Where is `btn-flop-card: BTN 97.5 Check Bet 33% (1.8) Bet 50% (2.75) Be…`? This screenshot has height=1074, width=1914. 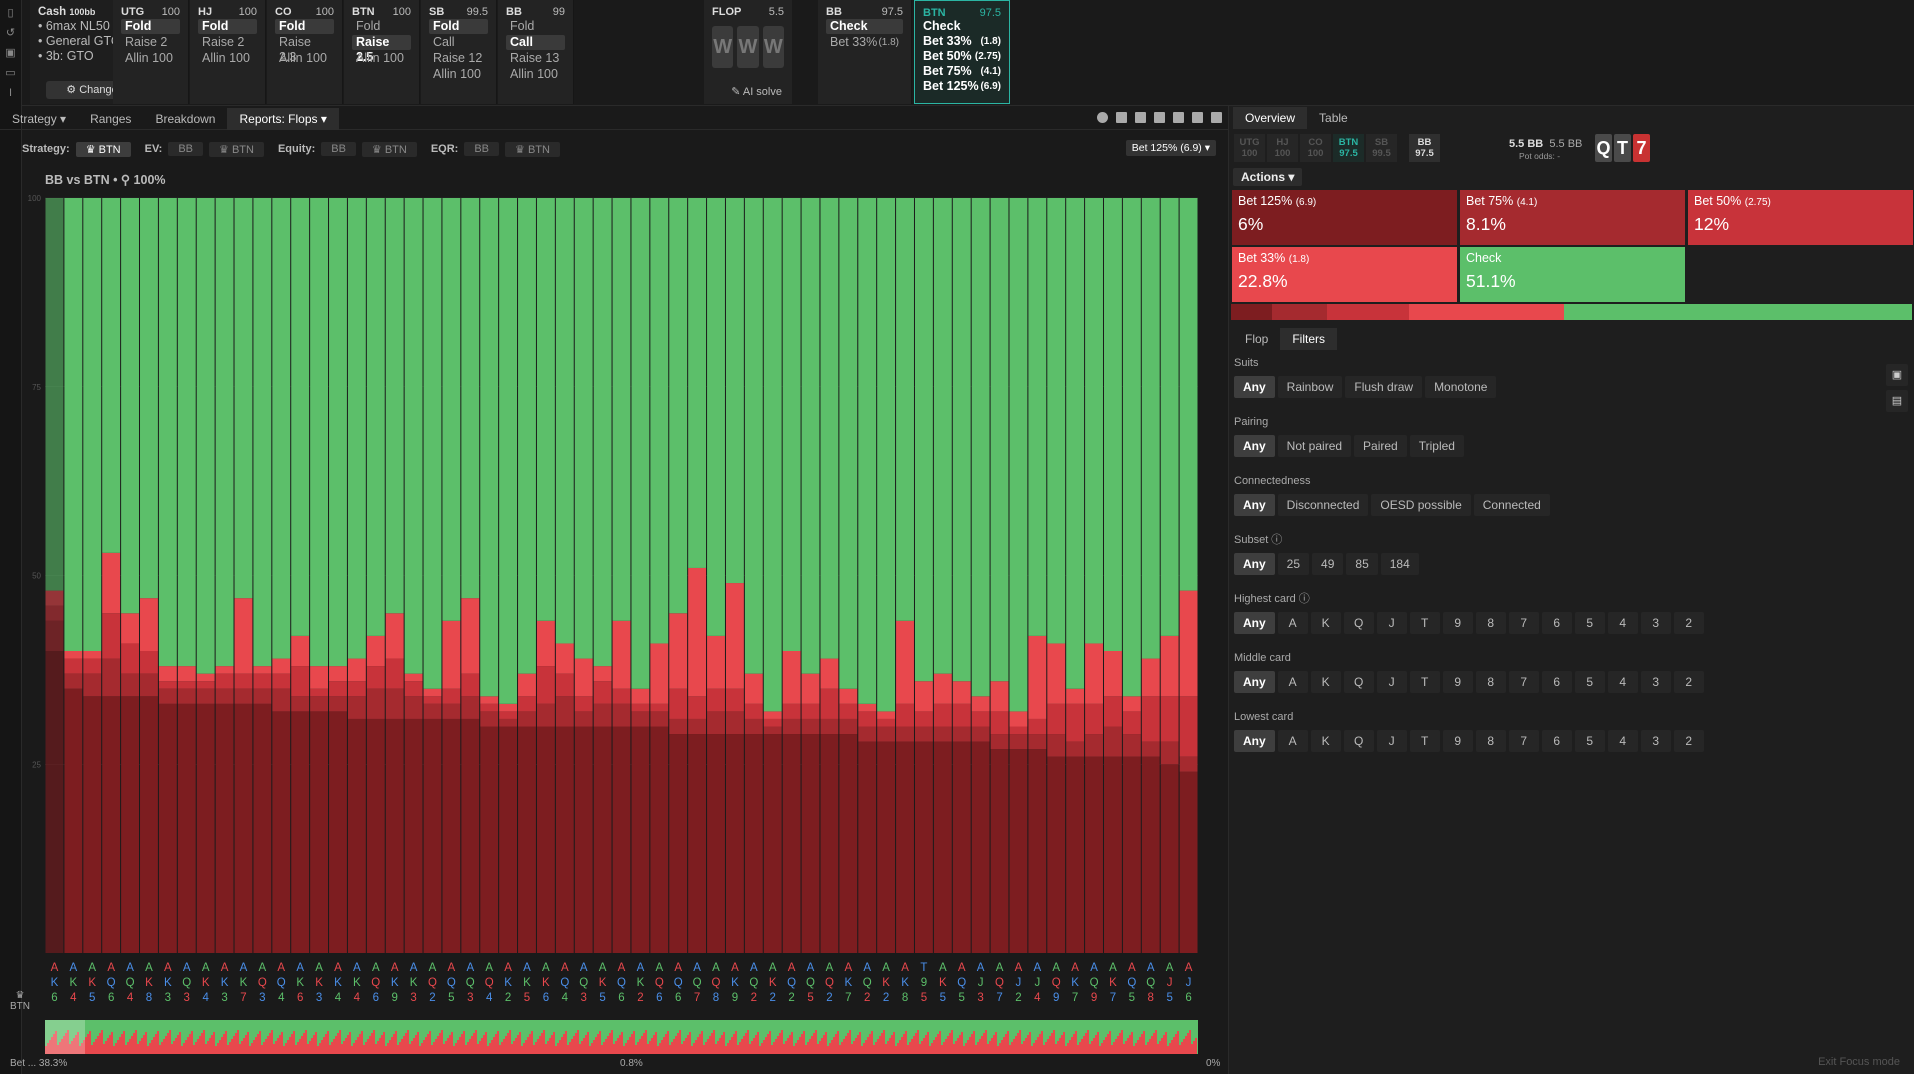 btn-flop-card: BTN 97.5 Check Bet 33% (1.8) Bet 50% (2.75) Be… is located at coordinates (962, 52).